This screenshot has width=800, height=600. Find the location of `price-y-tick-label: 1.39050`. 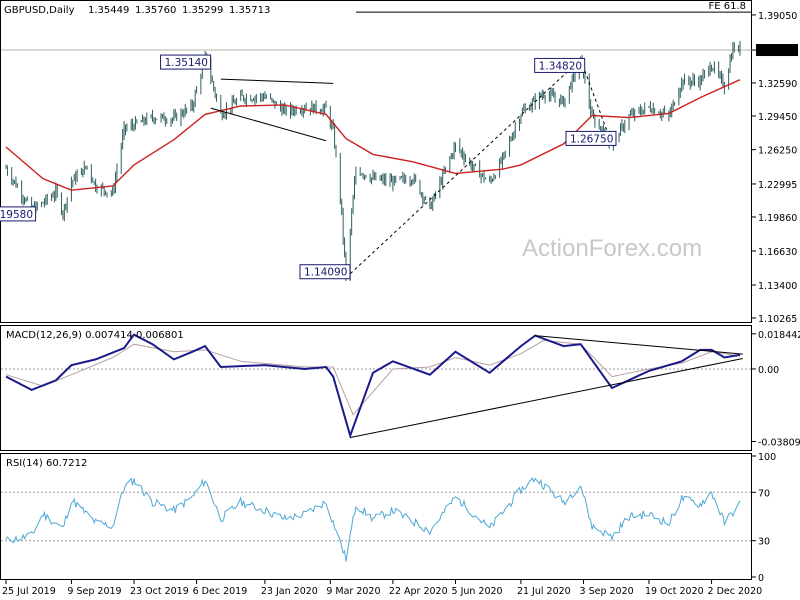

price-y-tick-label: 1.39050 is located at coordinates (777, 16).